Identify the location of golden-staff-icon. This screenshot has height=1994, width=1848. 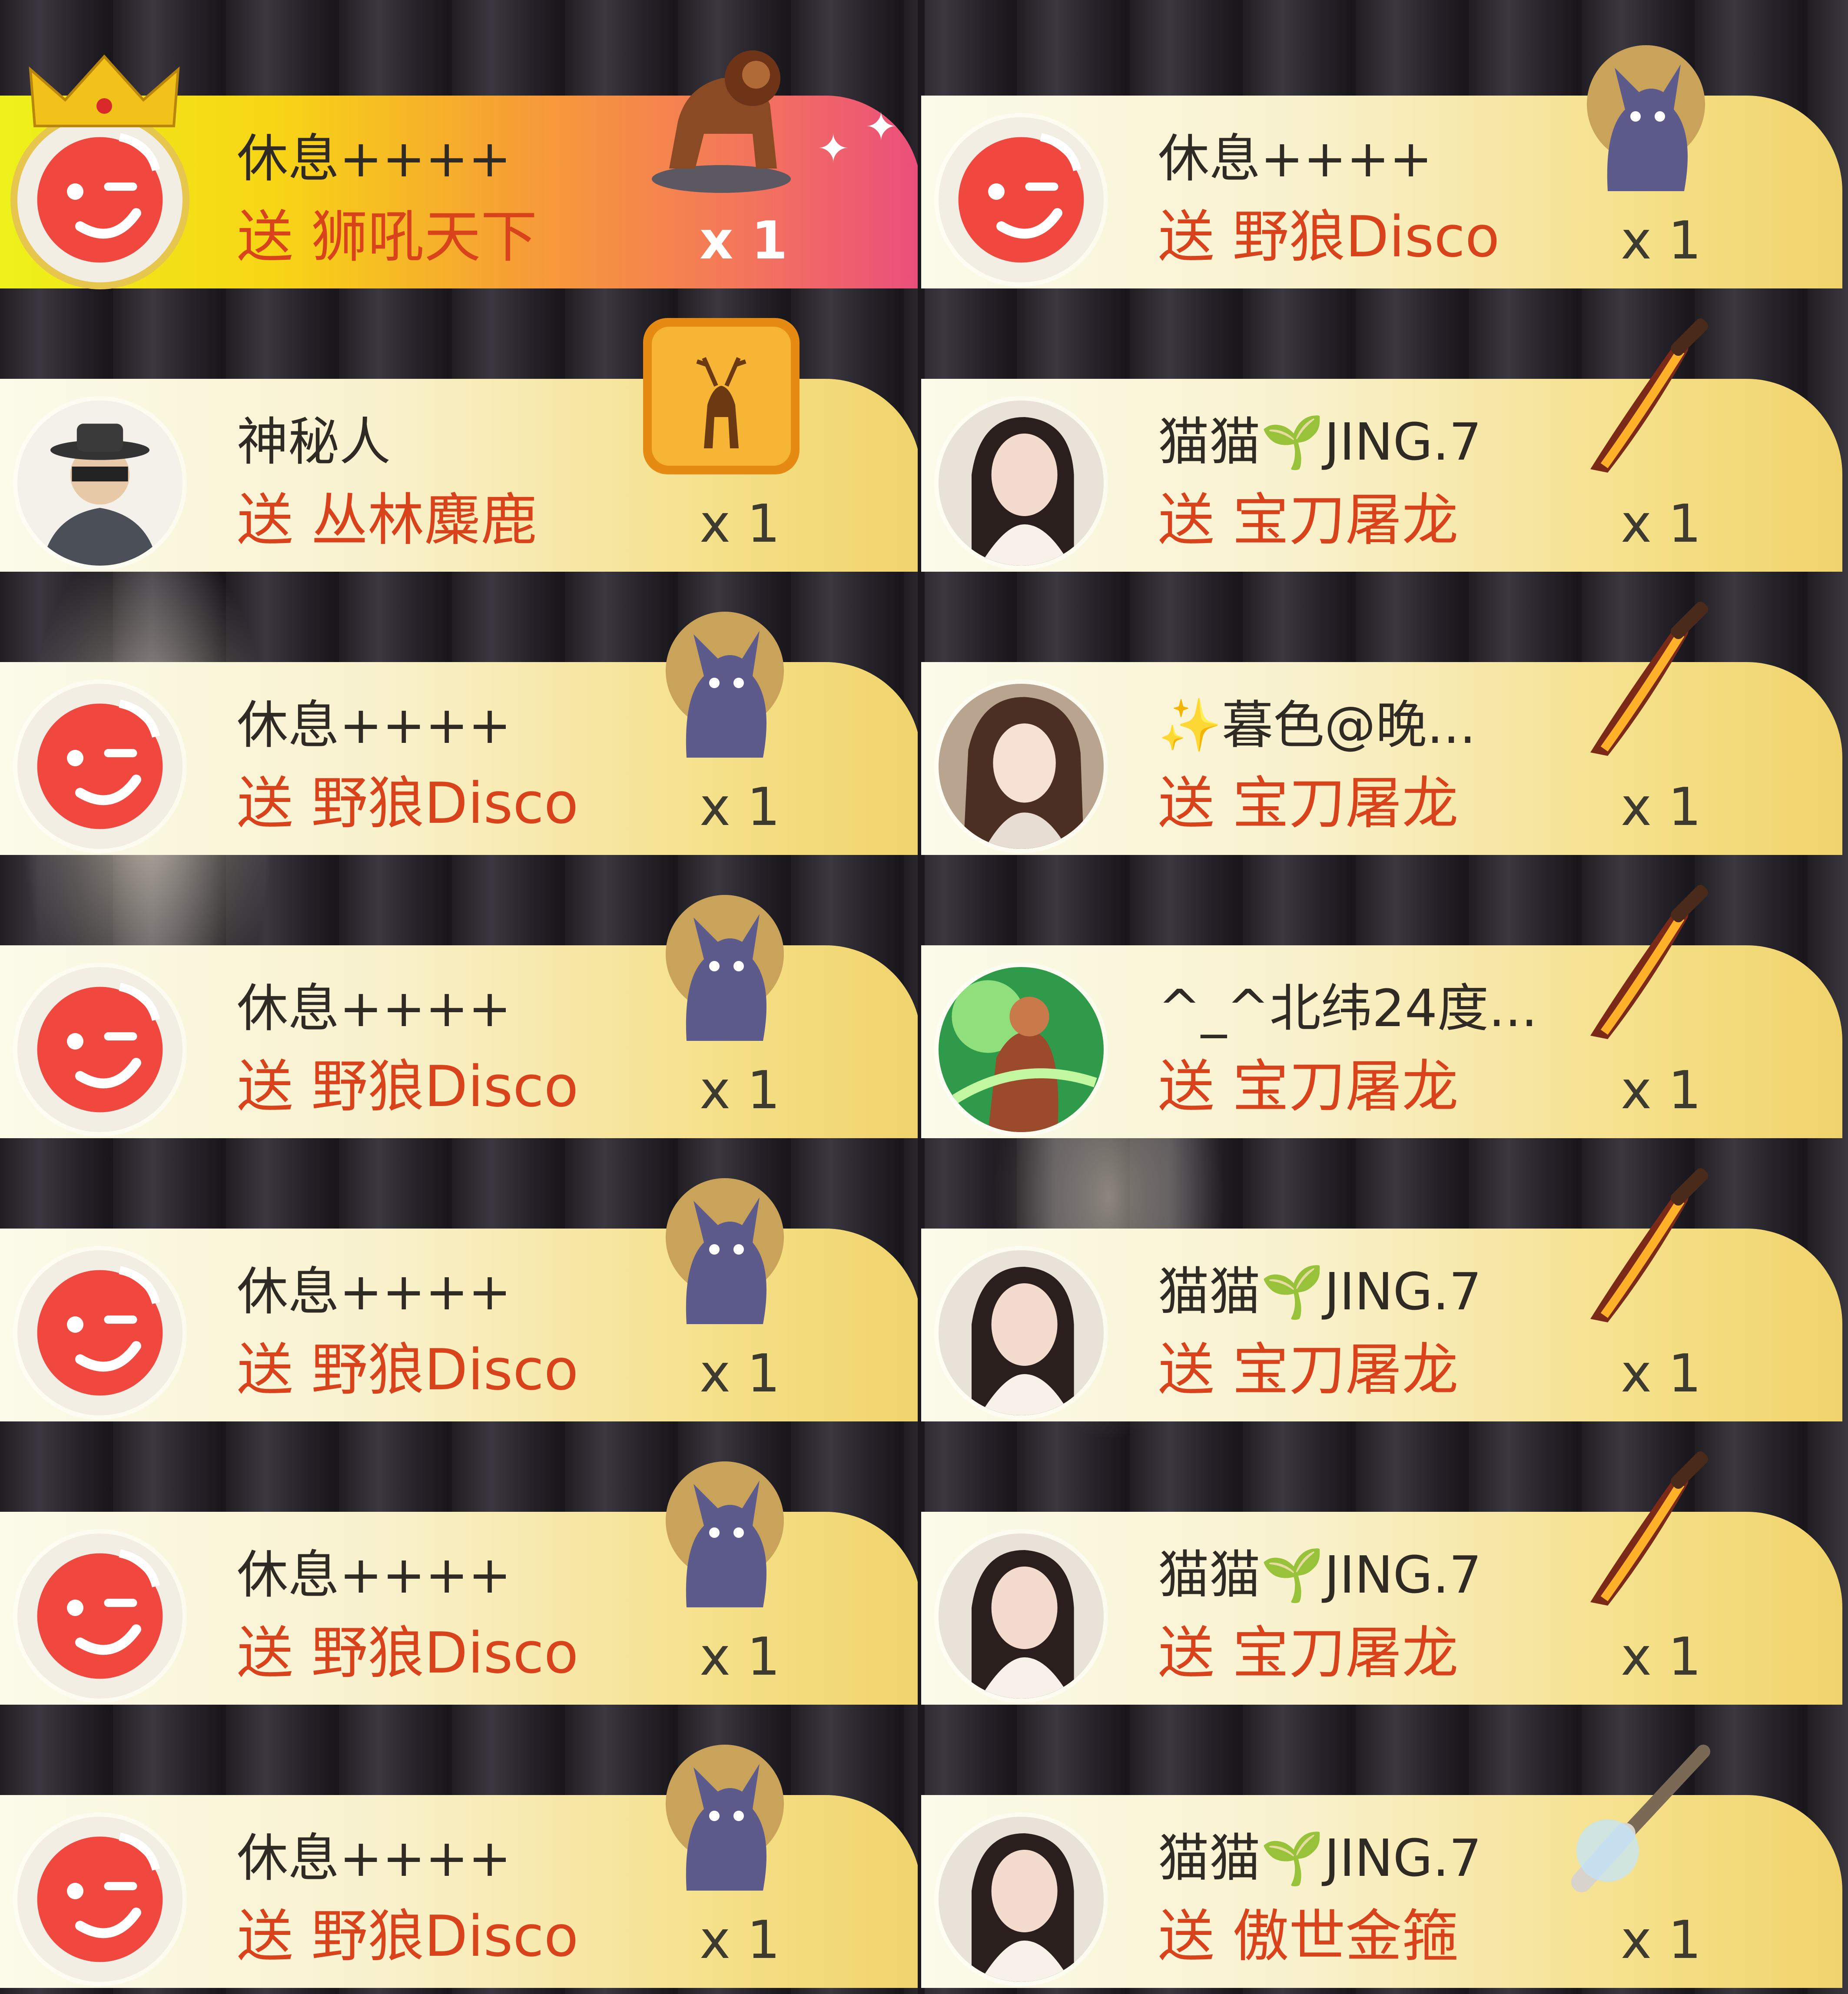
(1642, 1812).